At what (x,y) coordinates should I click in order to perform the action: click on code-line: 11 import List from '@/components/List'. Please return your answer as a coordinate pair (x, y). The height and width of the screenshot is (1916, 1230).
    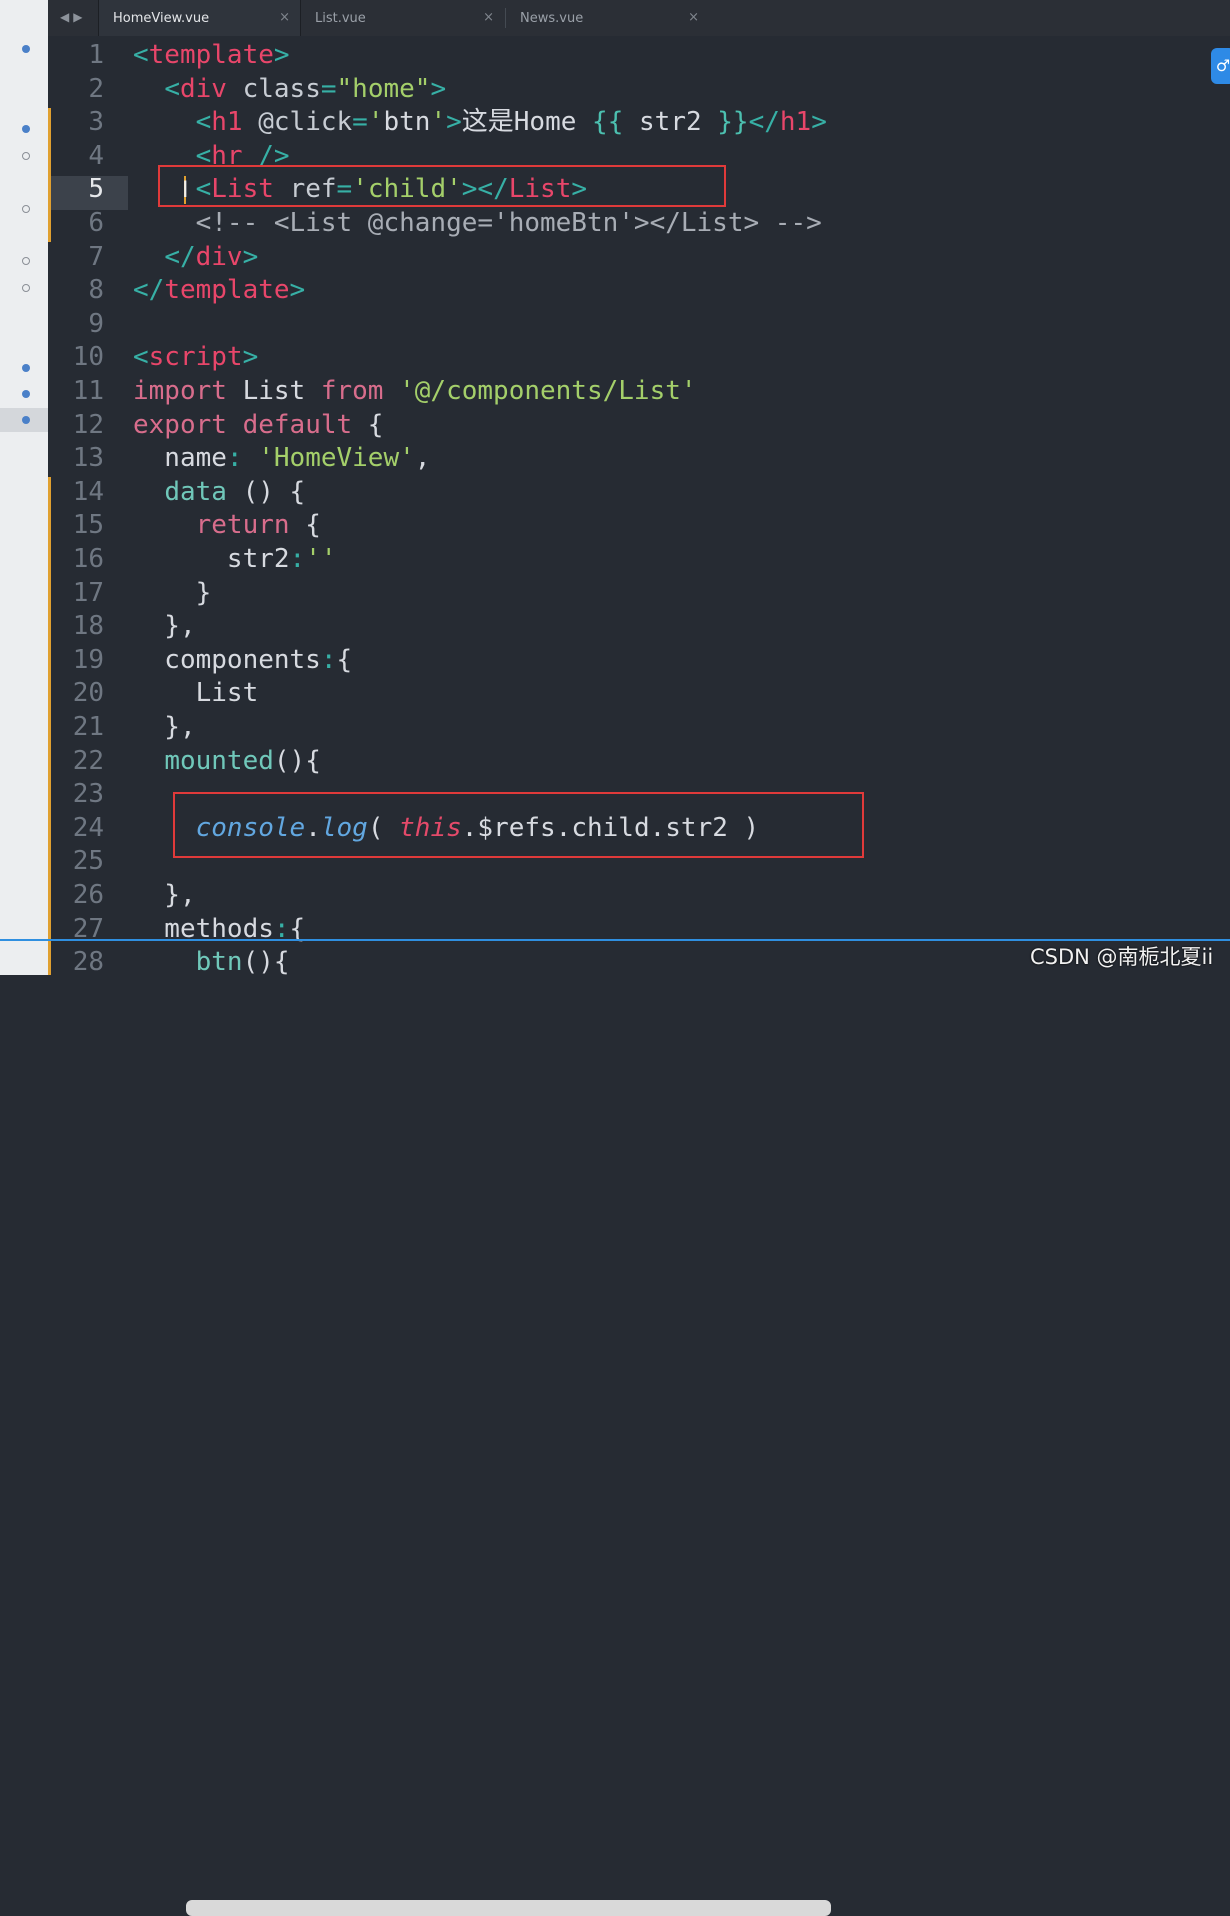
    Looking at the image, I should click on (639, 392).